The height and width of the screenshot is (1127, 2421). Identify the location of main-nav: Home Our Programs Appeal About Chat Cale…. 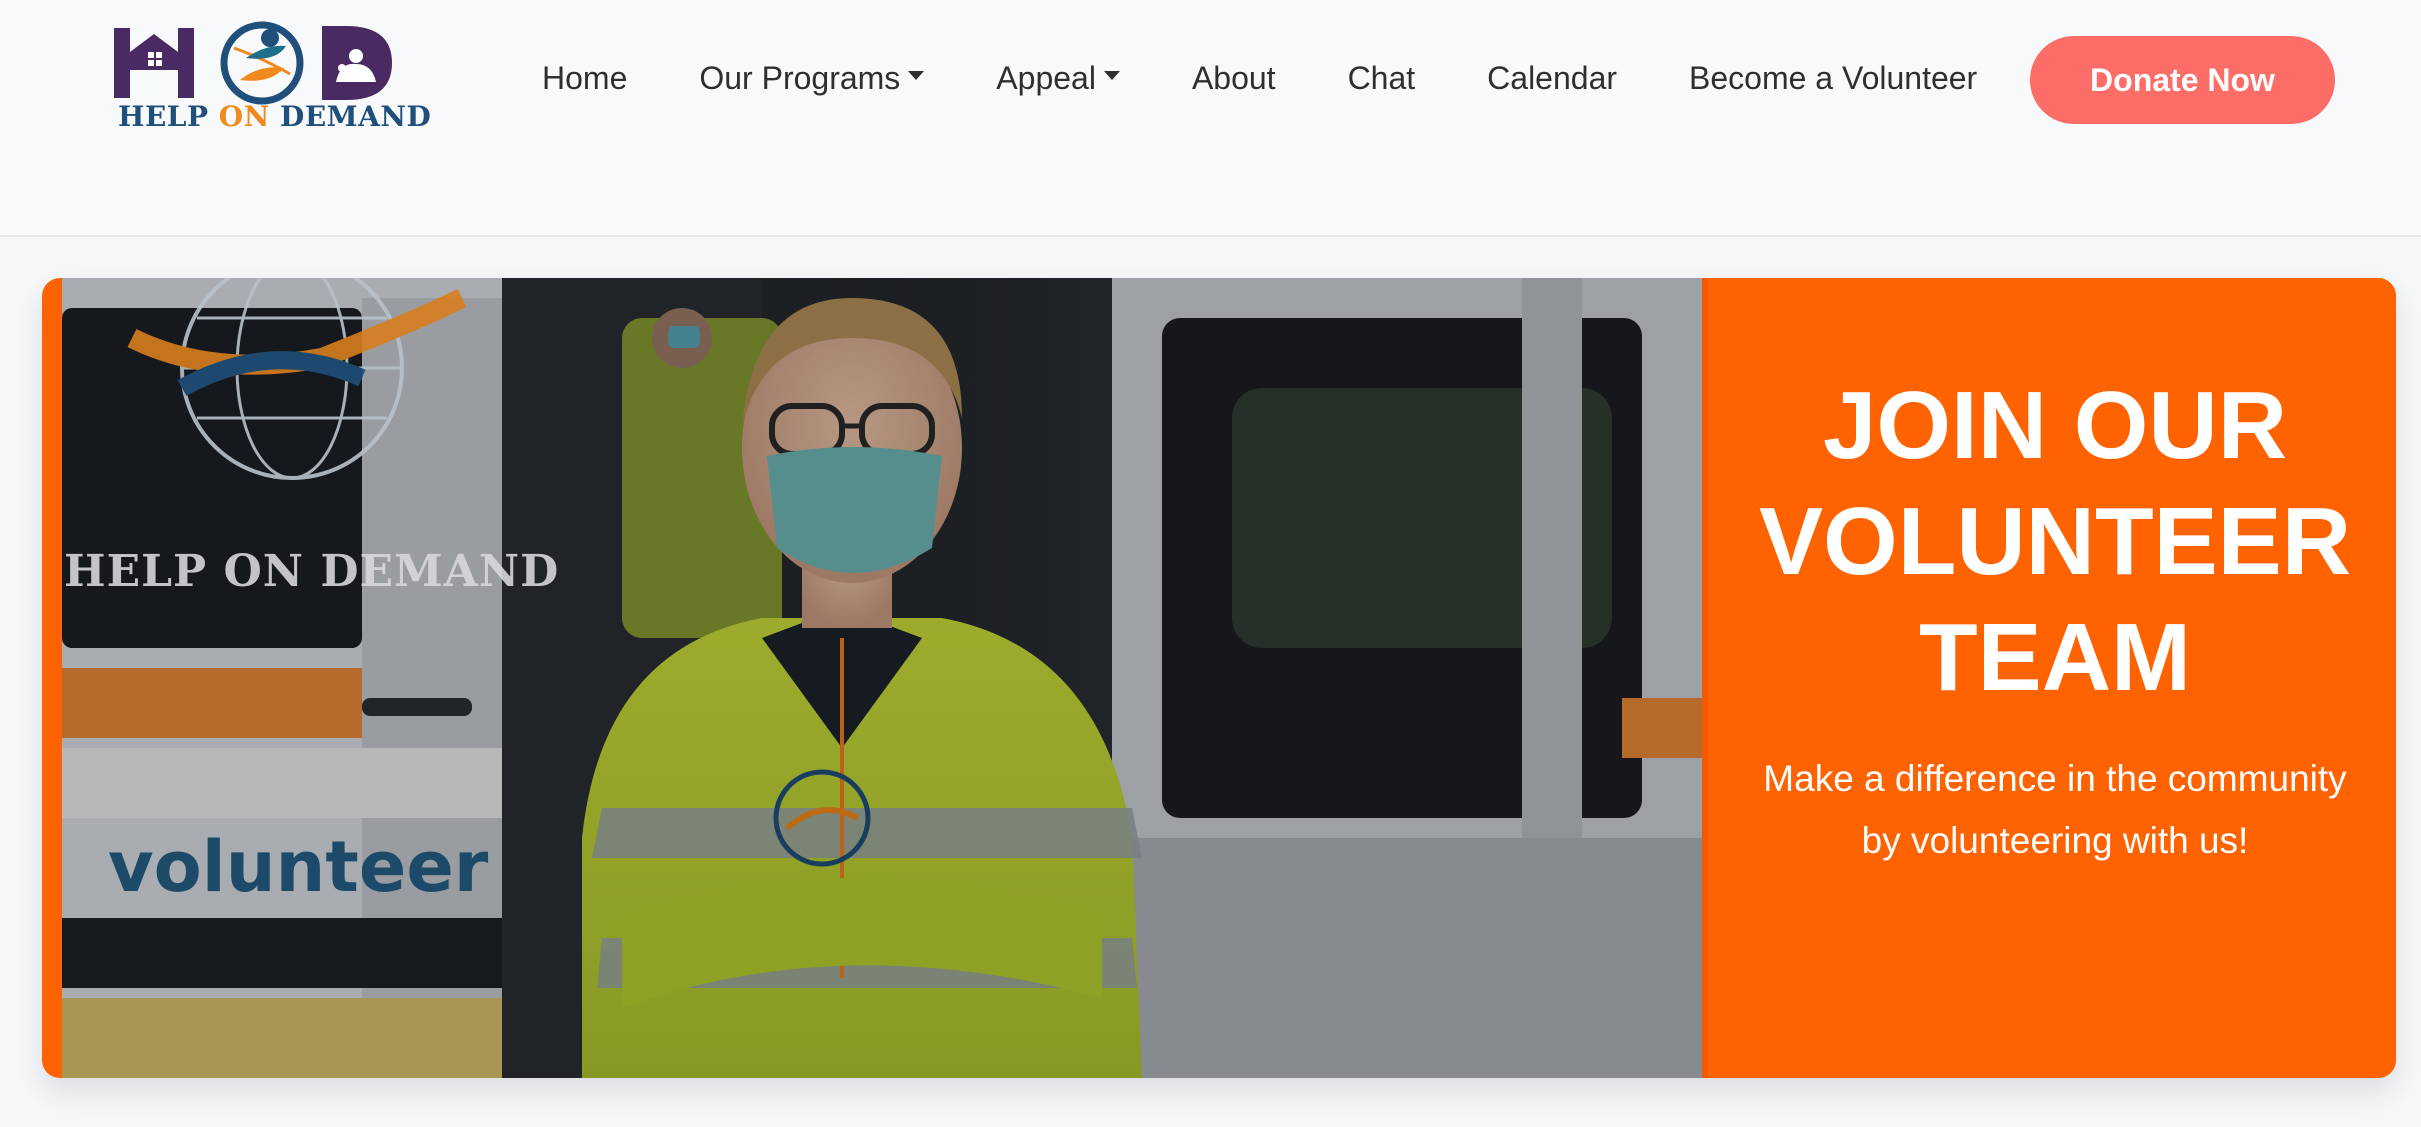
(1266, 78).